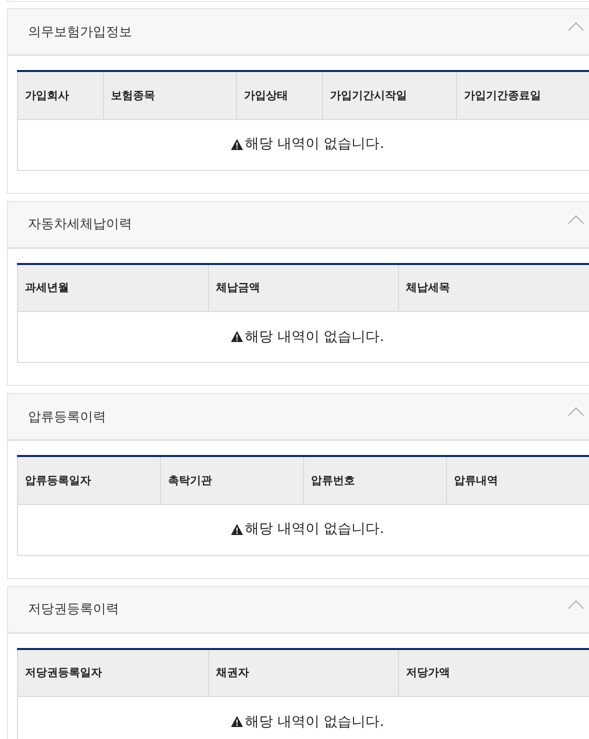 This screenshot has width=589, height=739. I want to click on column-header: 채권자, so click(303, 672).